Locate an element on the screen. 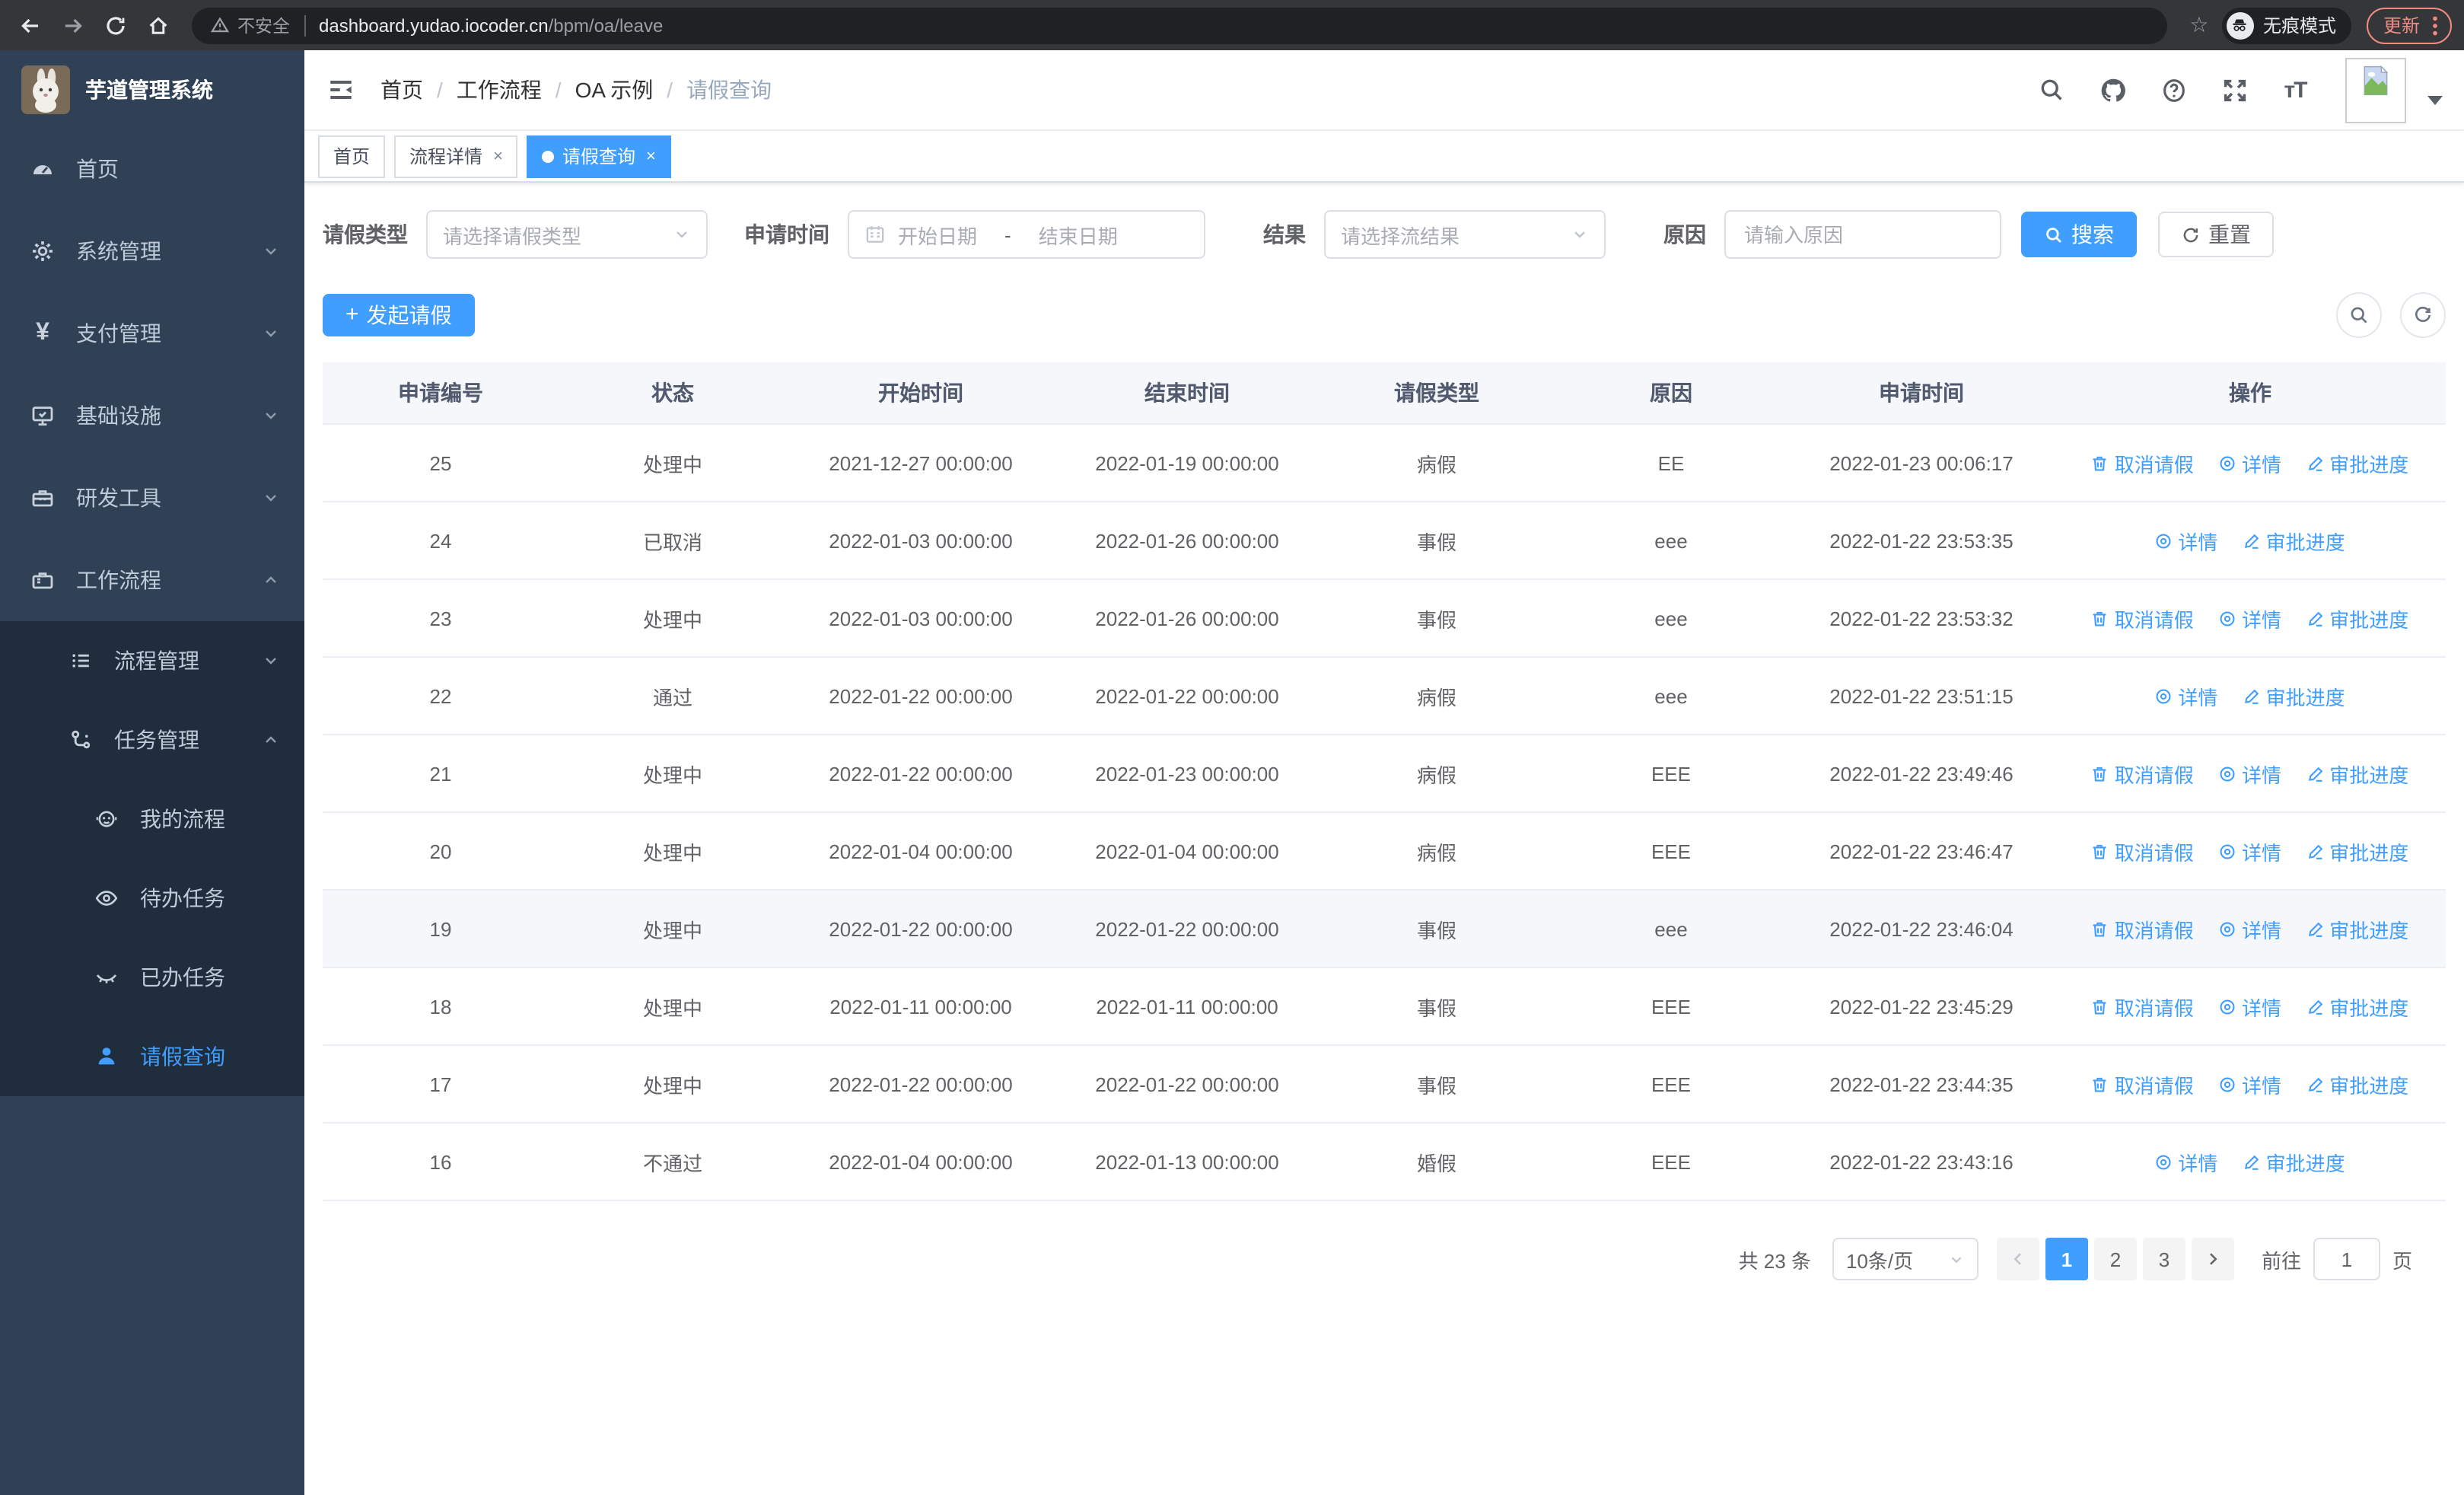 This screenshot has width=2464, height=1495. page-button-1: 1 is located at coordinates (2066, 1259).